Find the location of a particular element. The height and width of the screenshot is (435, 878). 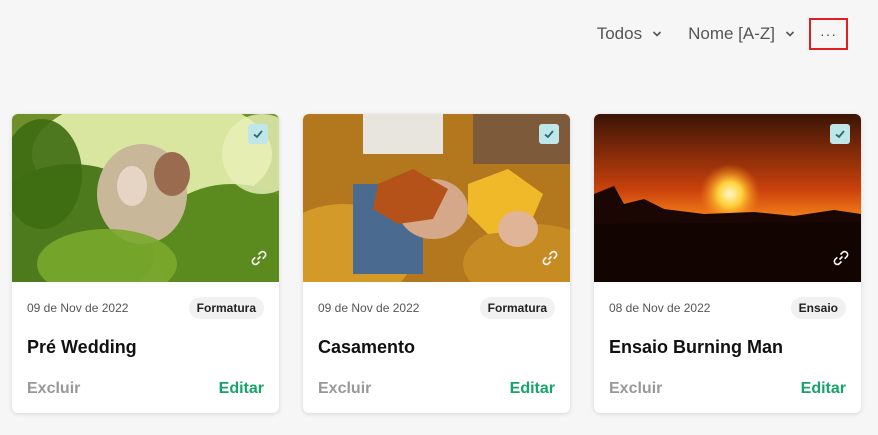

sort-dropdown: Nome [A-Z] is located at coordinates (741, 34).